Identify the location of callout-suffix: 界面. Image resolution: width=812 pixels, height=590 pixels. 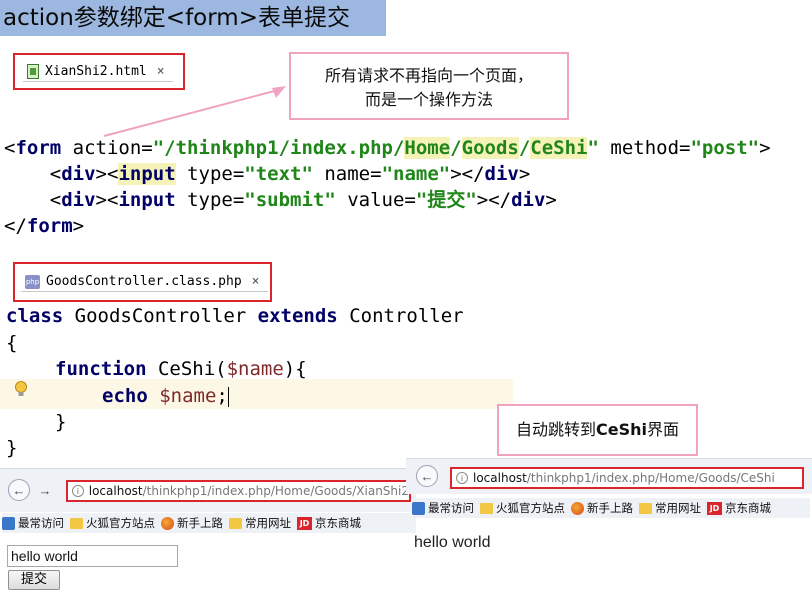
(663, 429).